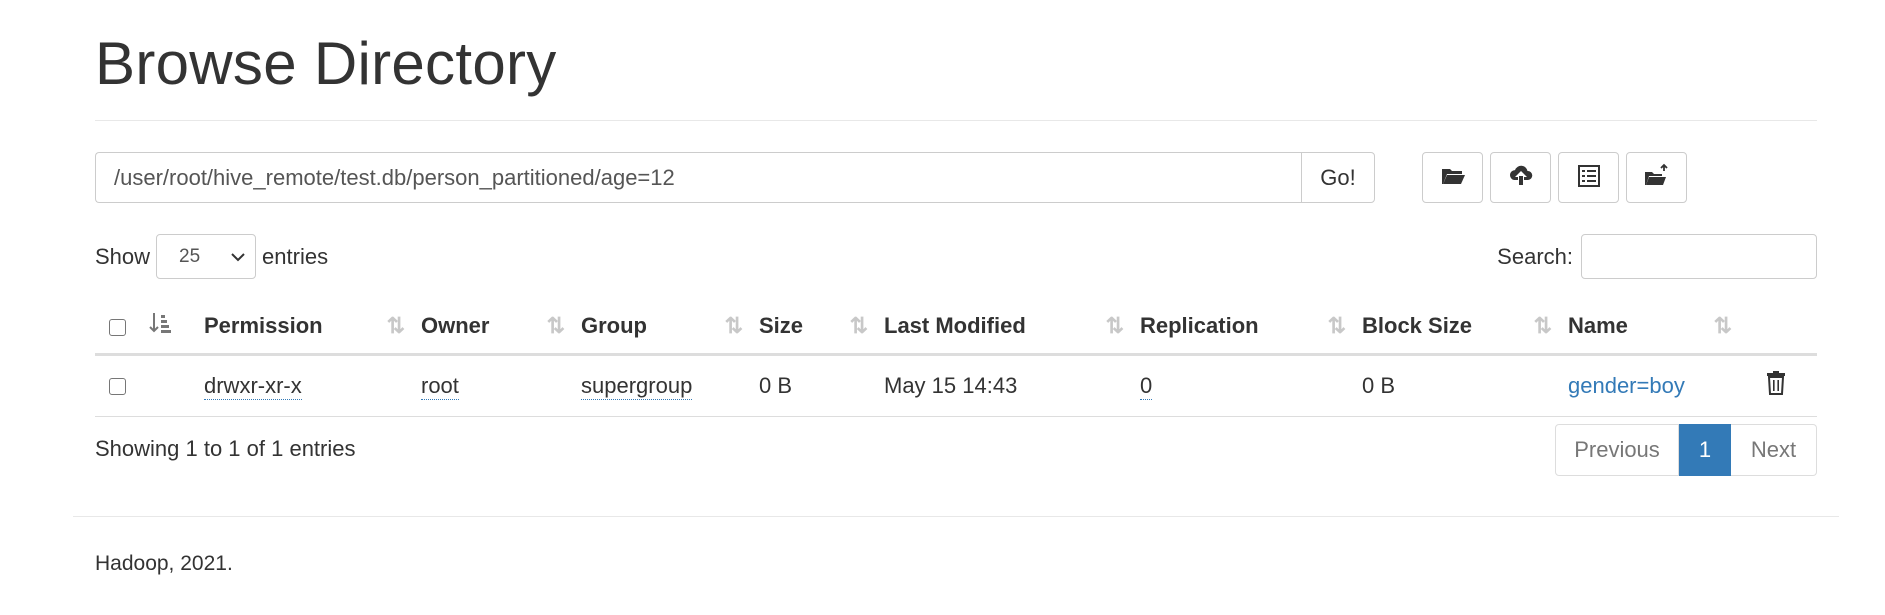 This screenshot has width=1885, height=615. I want to click on row-select-cell, so click(119, 385).